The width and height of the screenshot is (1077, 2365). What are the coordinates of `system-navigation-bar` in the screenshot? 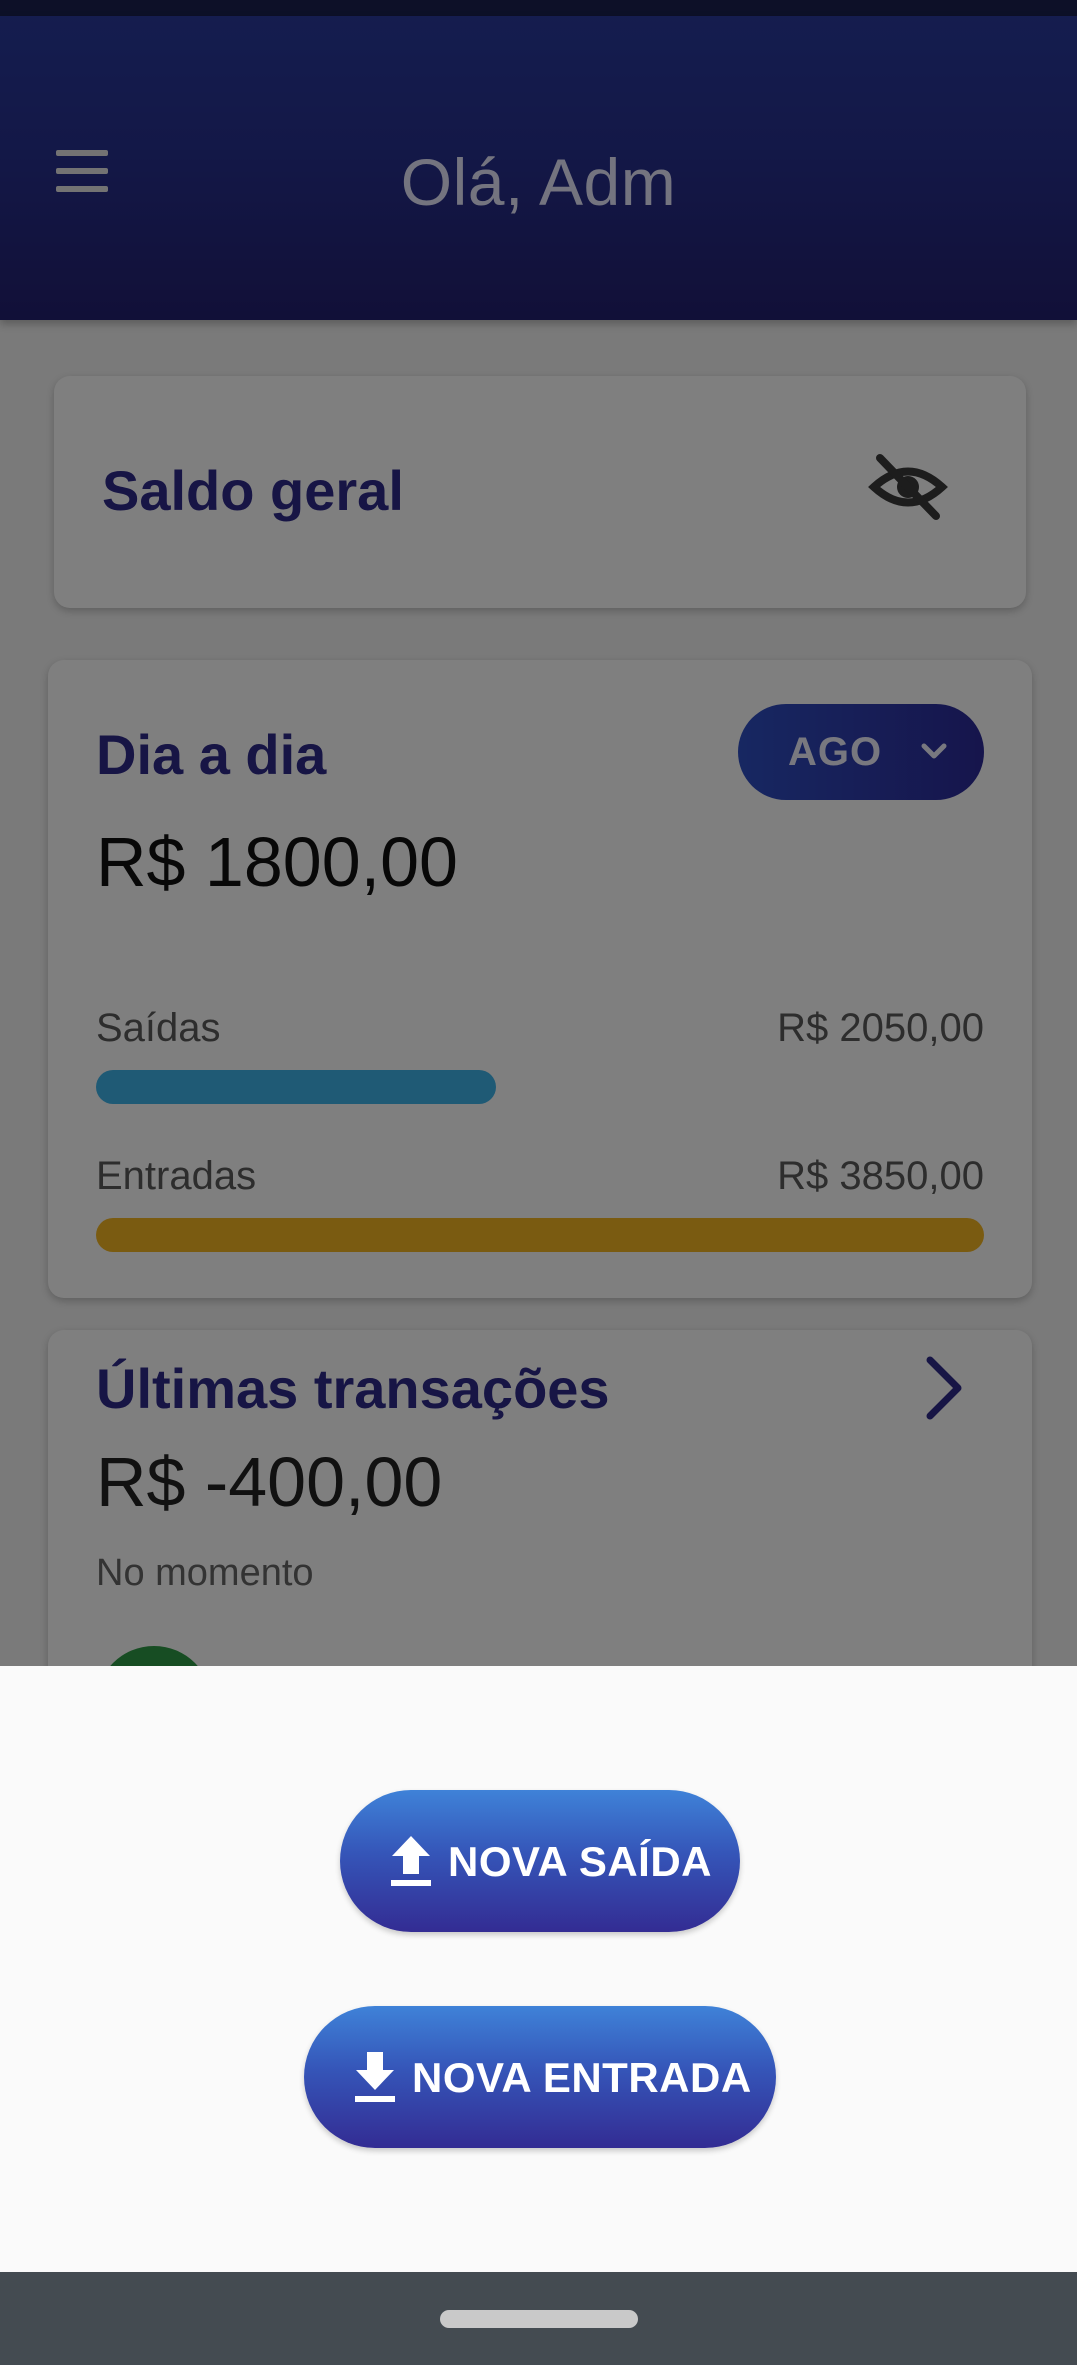 It's located at (538, 2318).